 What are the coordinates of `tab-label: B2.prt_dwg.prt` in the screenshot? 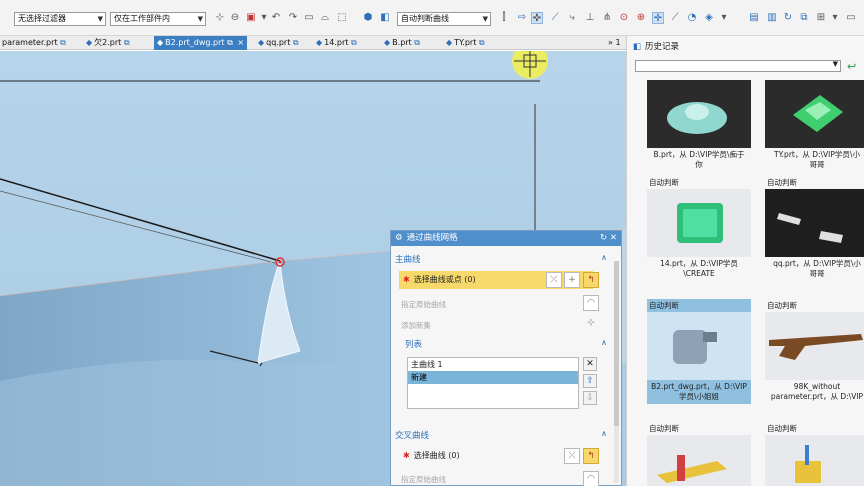 It's located at (195, 42).